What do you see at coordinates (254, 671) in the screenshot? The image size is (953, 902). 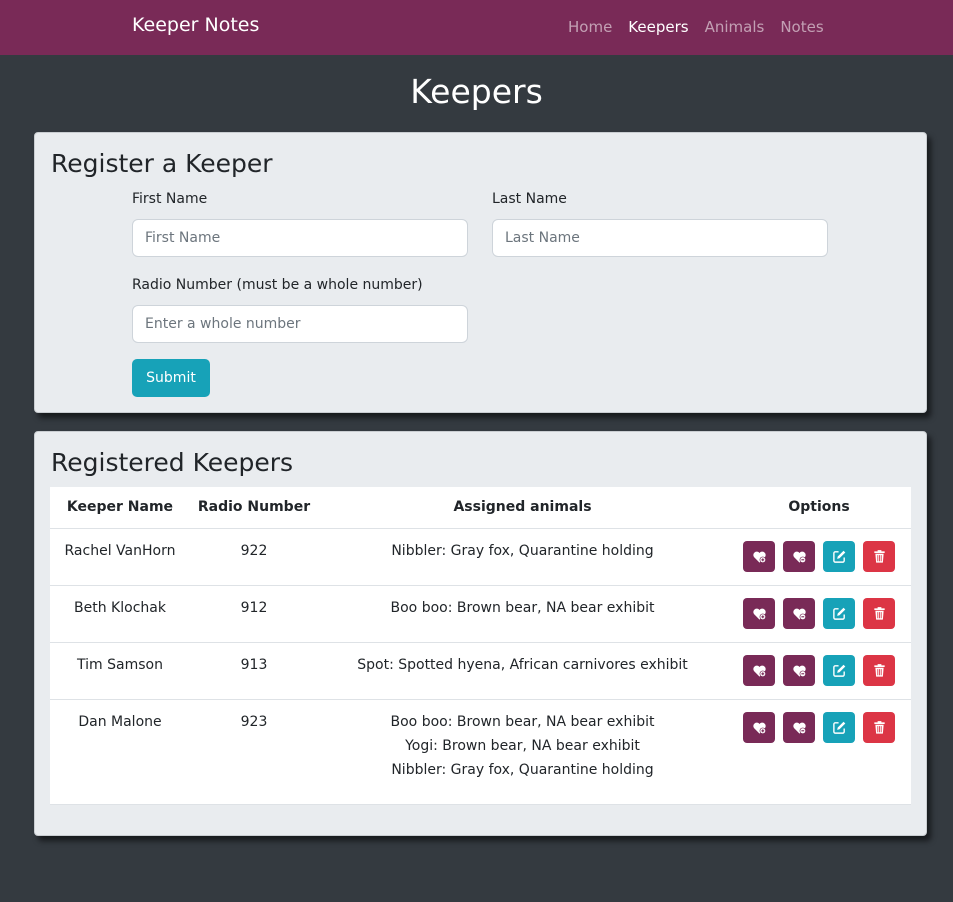 I see `radio-number-cell: 913` at bounding box center [254, 671].